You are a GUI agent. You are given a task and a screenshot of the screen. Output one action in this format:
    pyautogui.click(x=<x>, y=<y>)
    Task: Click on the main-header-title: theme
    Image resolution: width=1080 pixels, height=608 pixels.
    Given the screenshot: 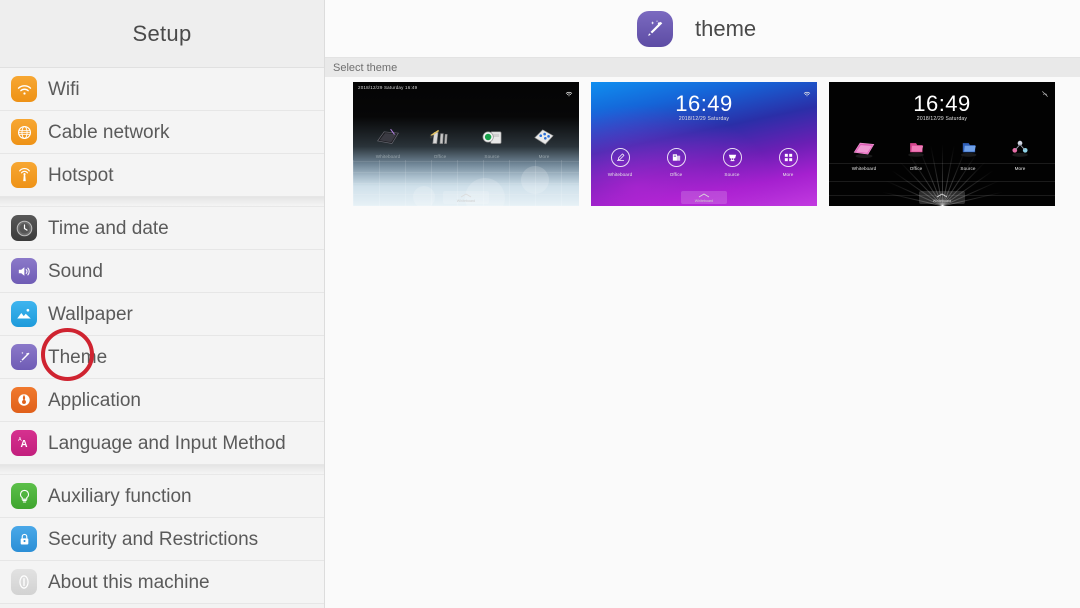 What is the action you would take?
    pyautogui.click(x=726, y=28)
    